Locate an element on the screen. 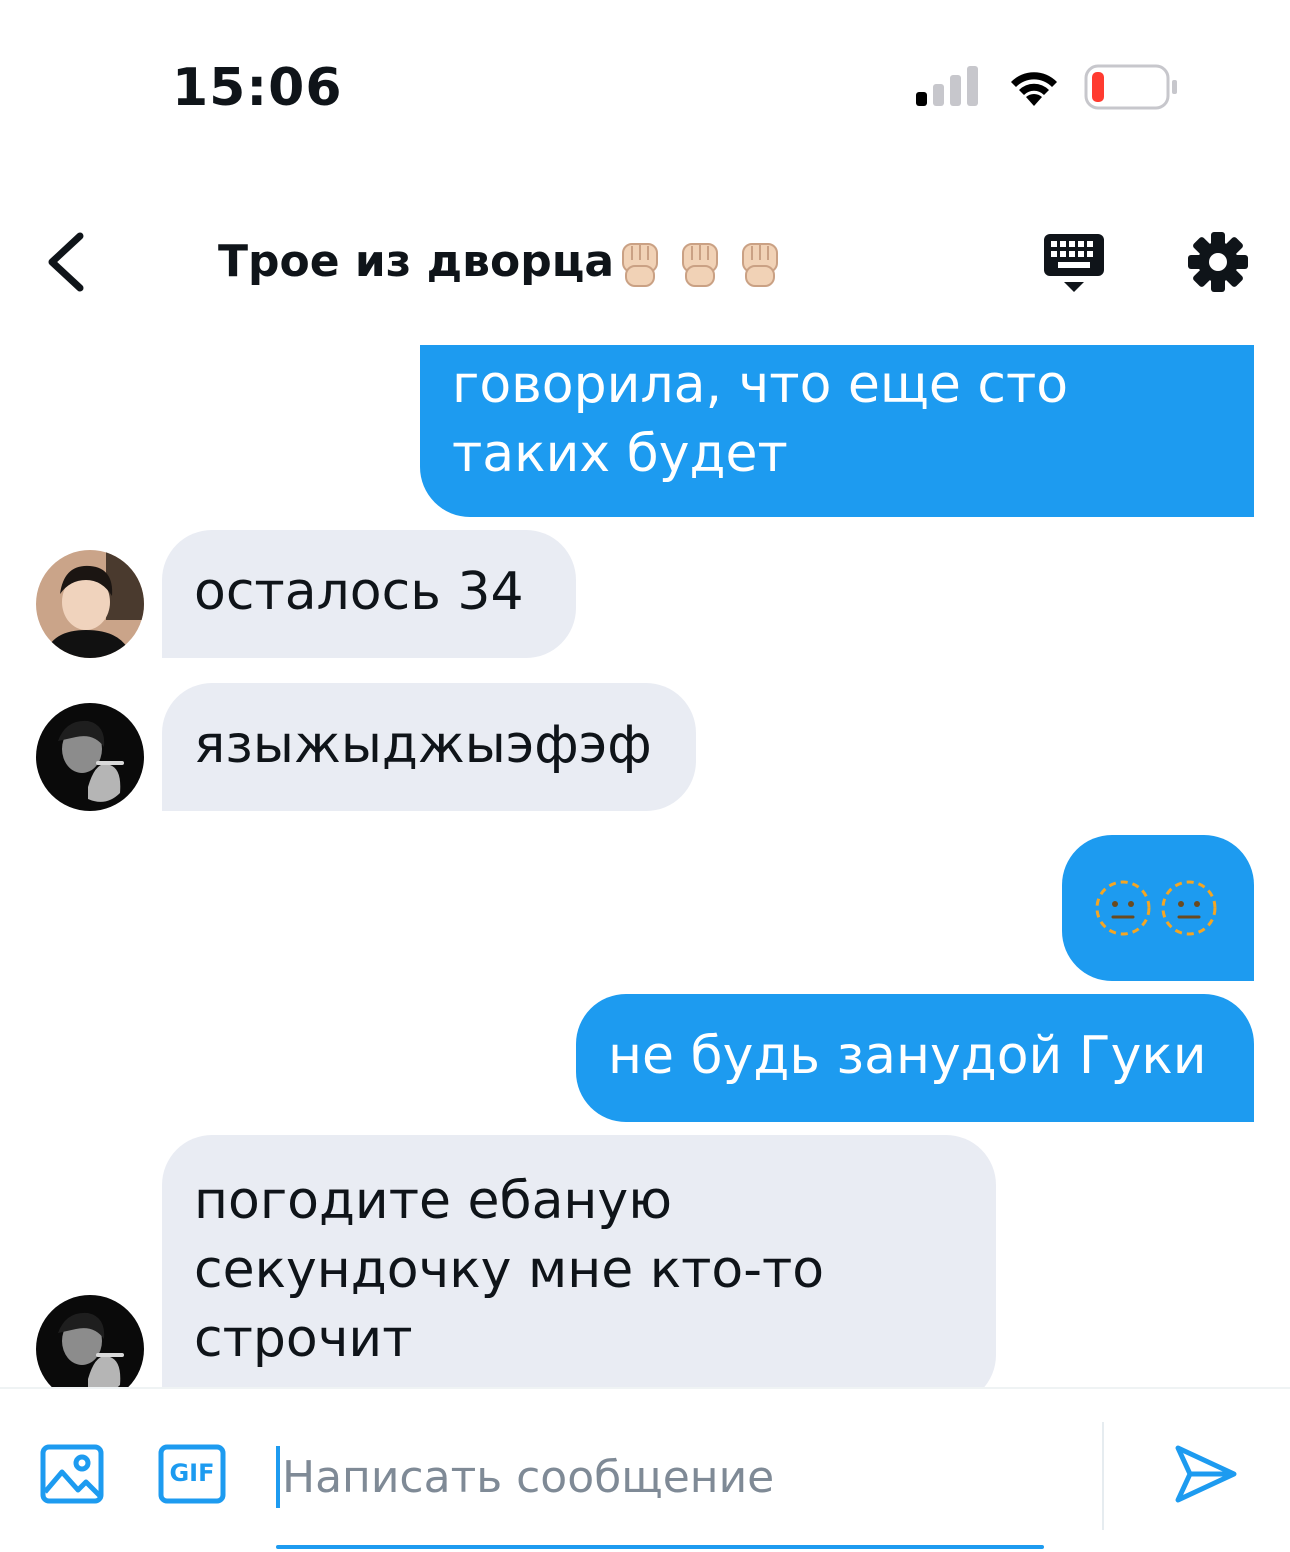 The width and height of the screenshot is (1290, 1552). signal-icon is located at coordinates (947, 86).